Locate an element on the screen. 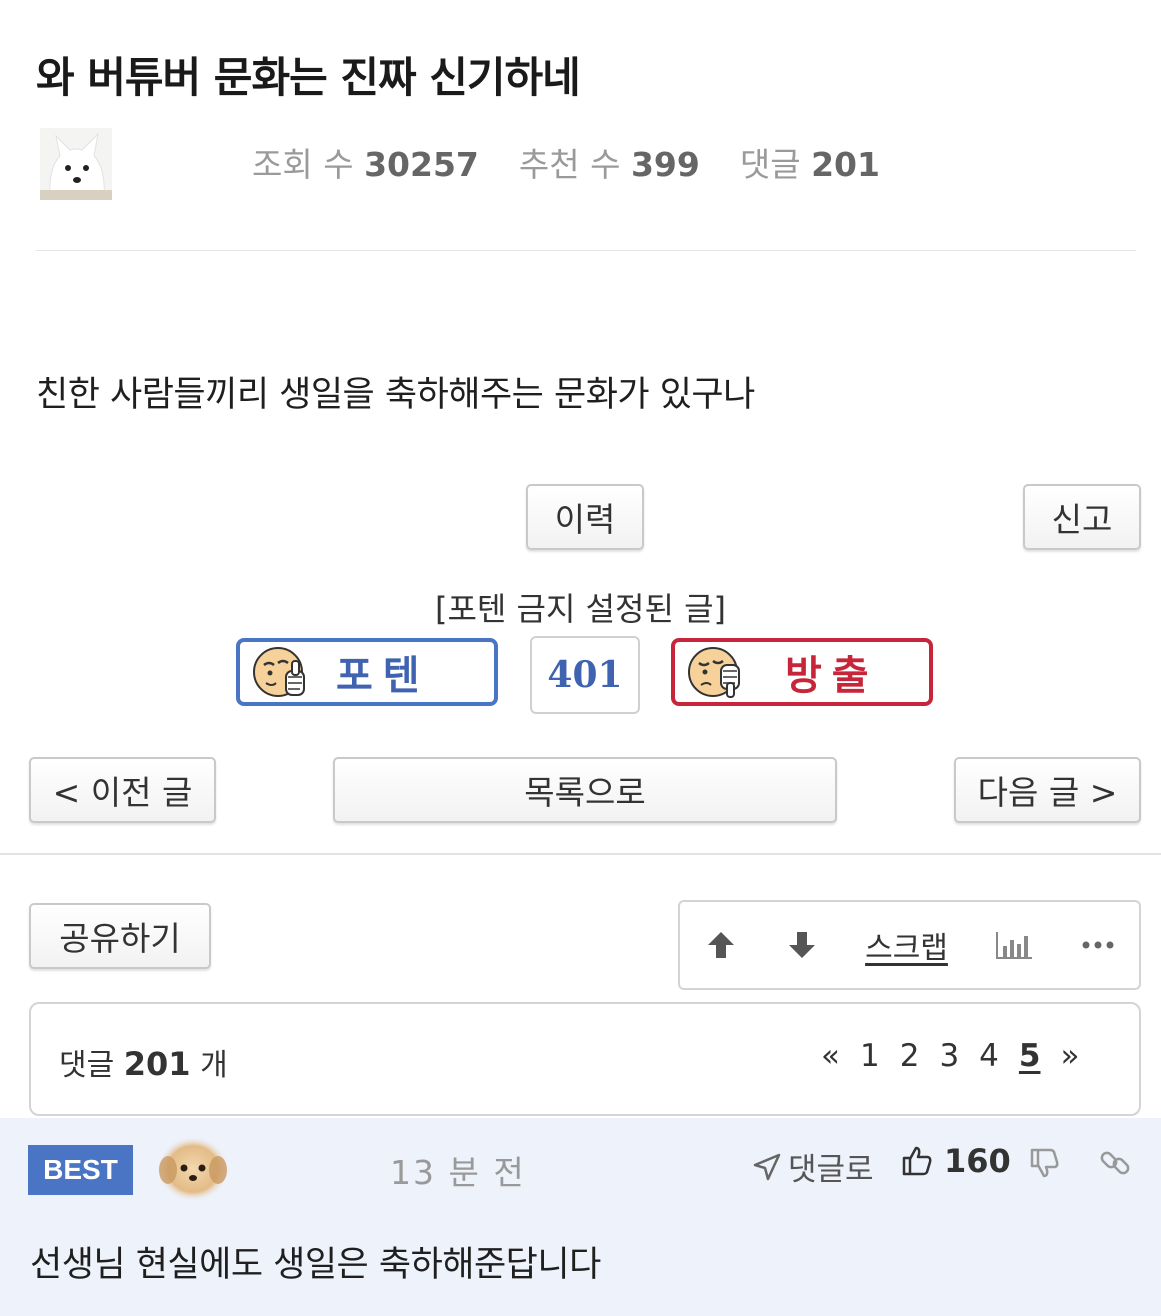  link-icon is located at coordinates (1115, 1163).